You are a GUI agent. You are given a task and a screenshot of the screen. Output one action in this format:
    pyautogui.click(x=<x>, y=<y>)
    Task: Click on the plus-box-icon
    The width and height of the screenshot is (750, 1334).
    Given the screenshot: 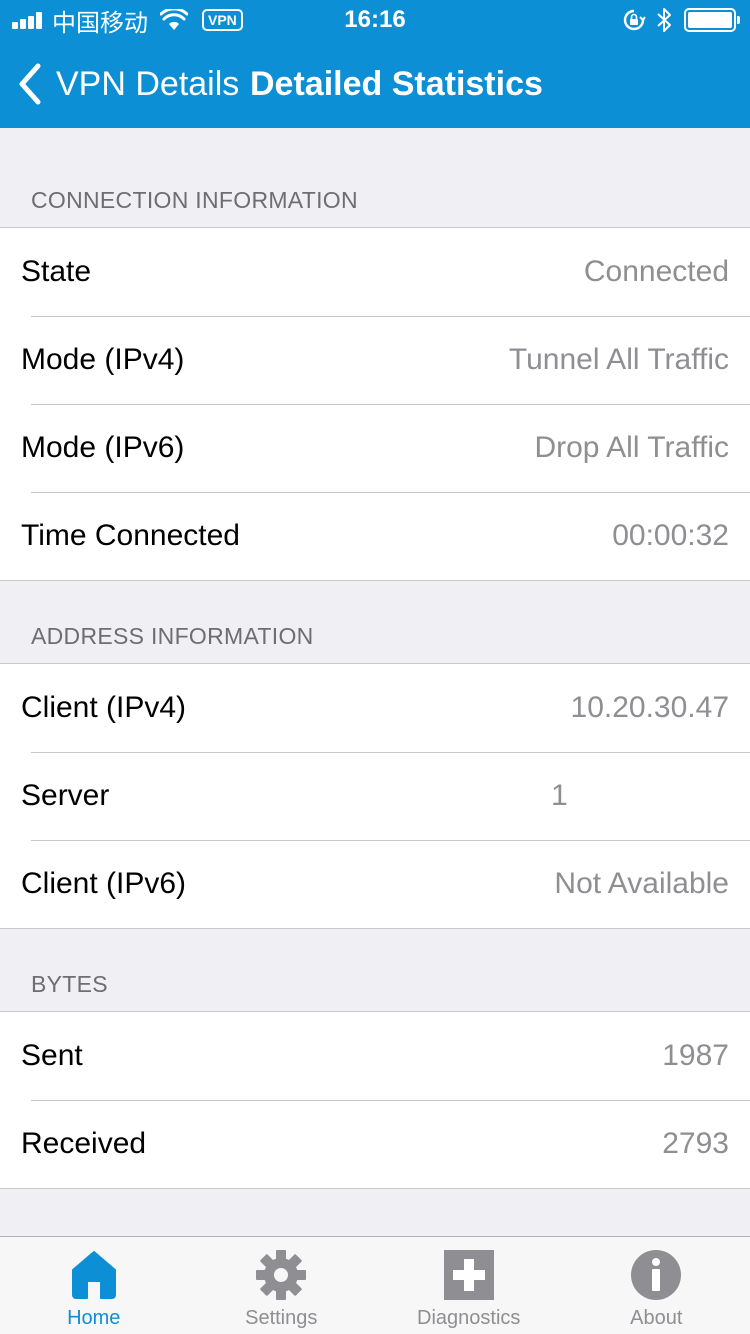 What is the action you would take?
    pyautogui.click(x=468, y=1275)
    